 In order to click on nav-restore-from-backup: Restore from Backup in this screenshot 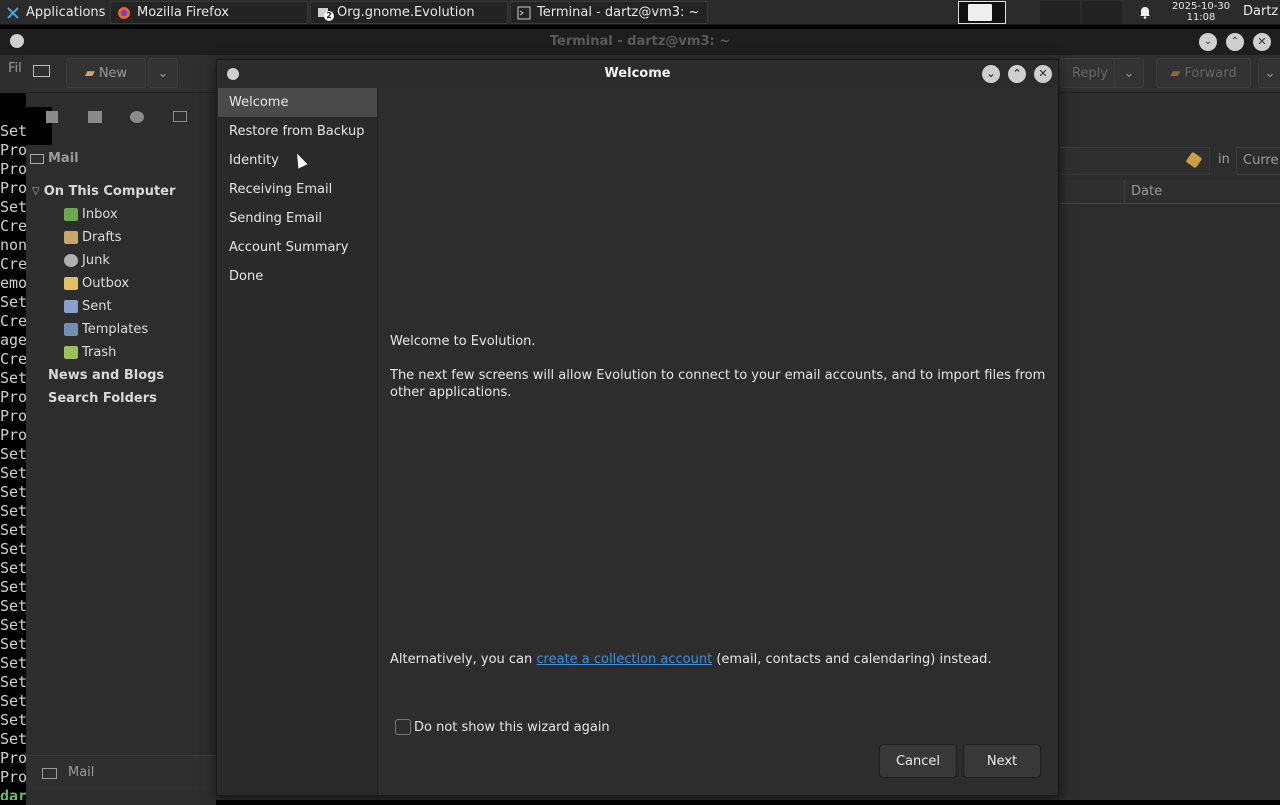, I will do `click(297, 131)`.